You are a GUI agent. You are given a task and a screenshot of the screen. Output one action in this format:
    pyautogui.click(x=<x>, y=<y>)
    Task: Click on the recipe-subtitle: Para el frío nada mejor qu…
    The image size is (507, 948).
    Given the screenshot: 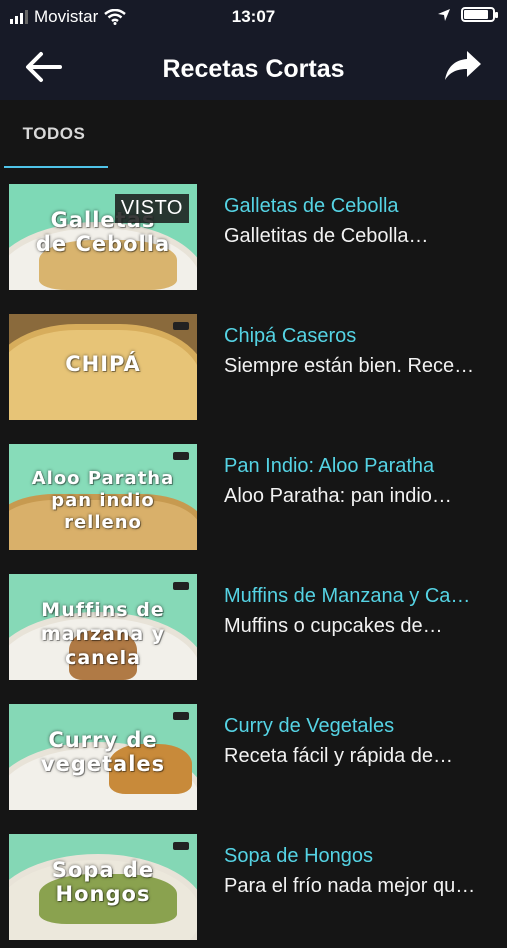 What is the action you would take?
    pyautogui.click(x=350, y=886)
    